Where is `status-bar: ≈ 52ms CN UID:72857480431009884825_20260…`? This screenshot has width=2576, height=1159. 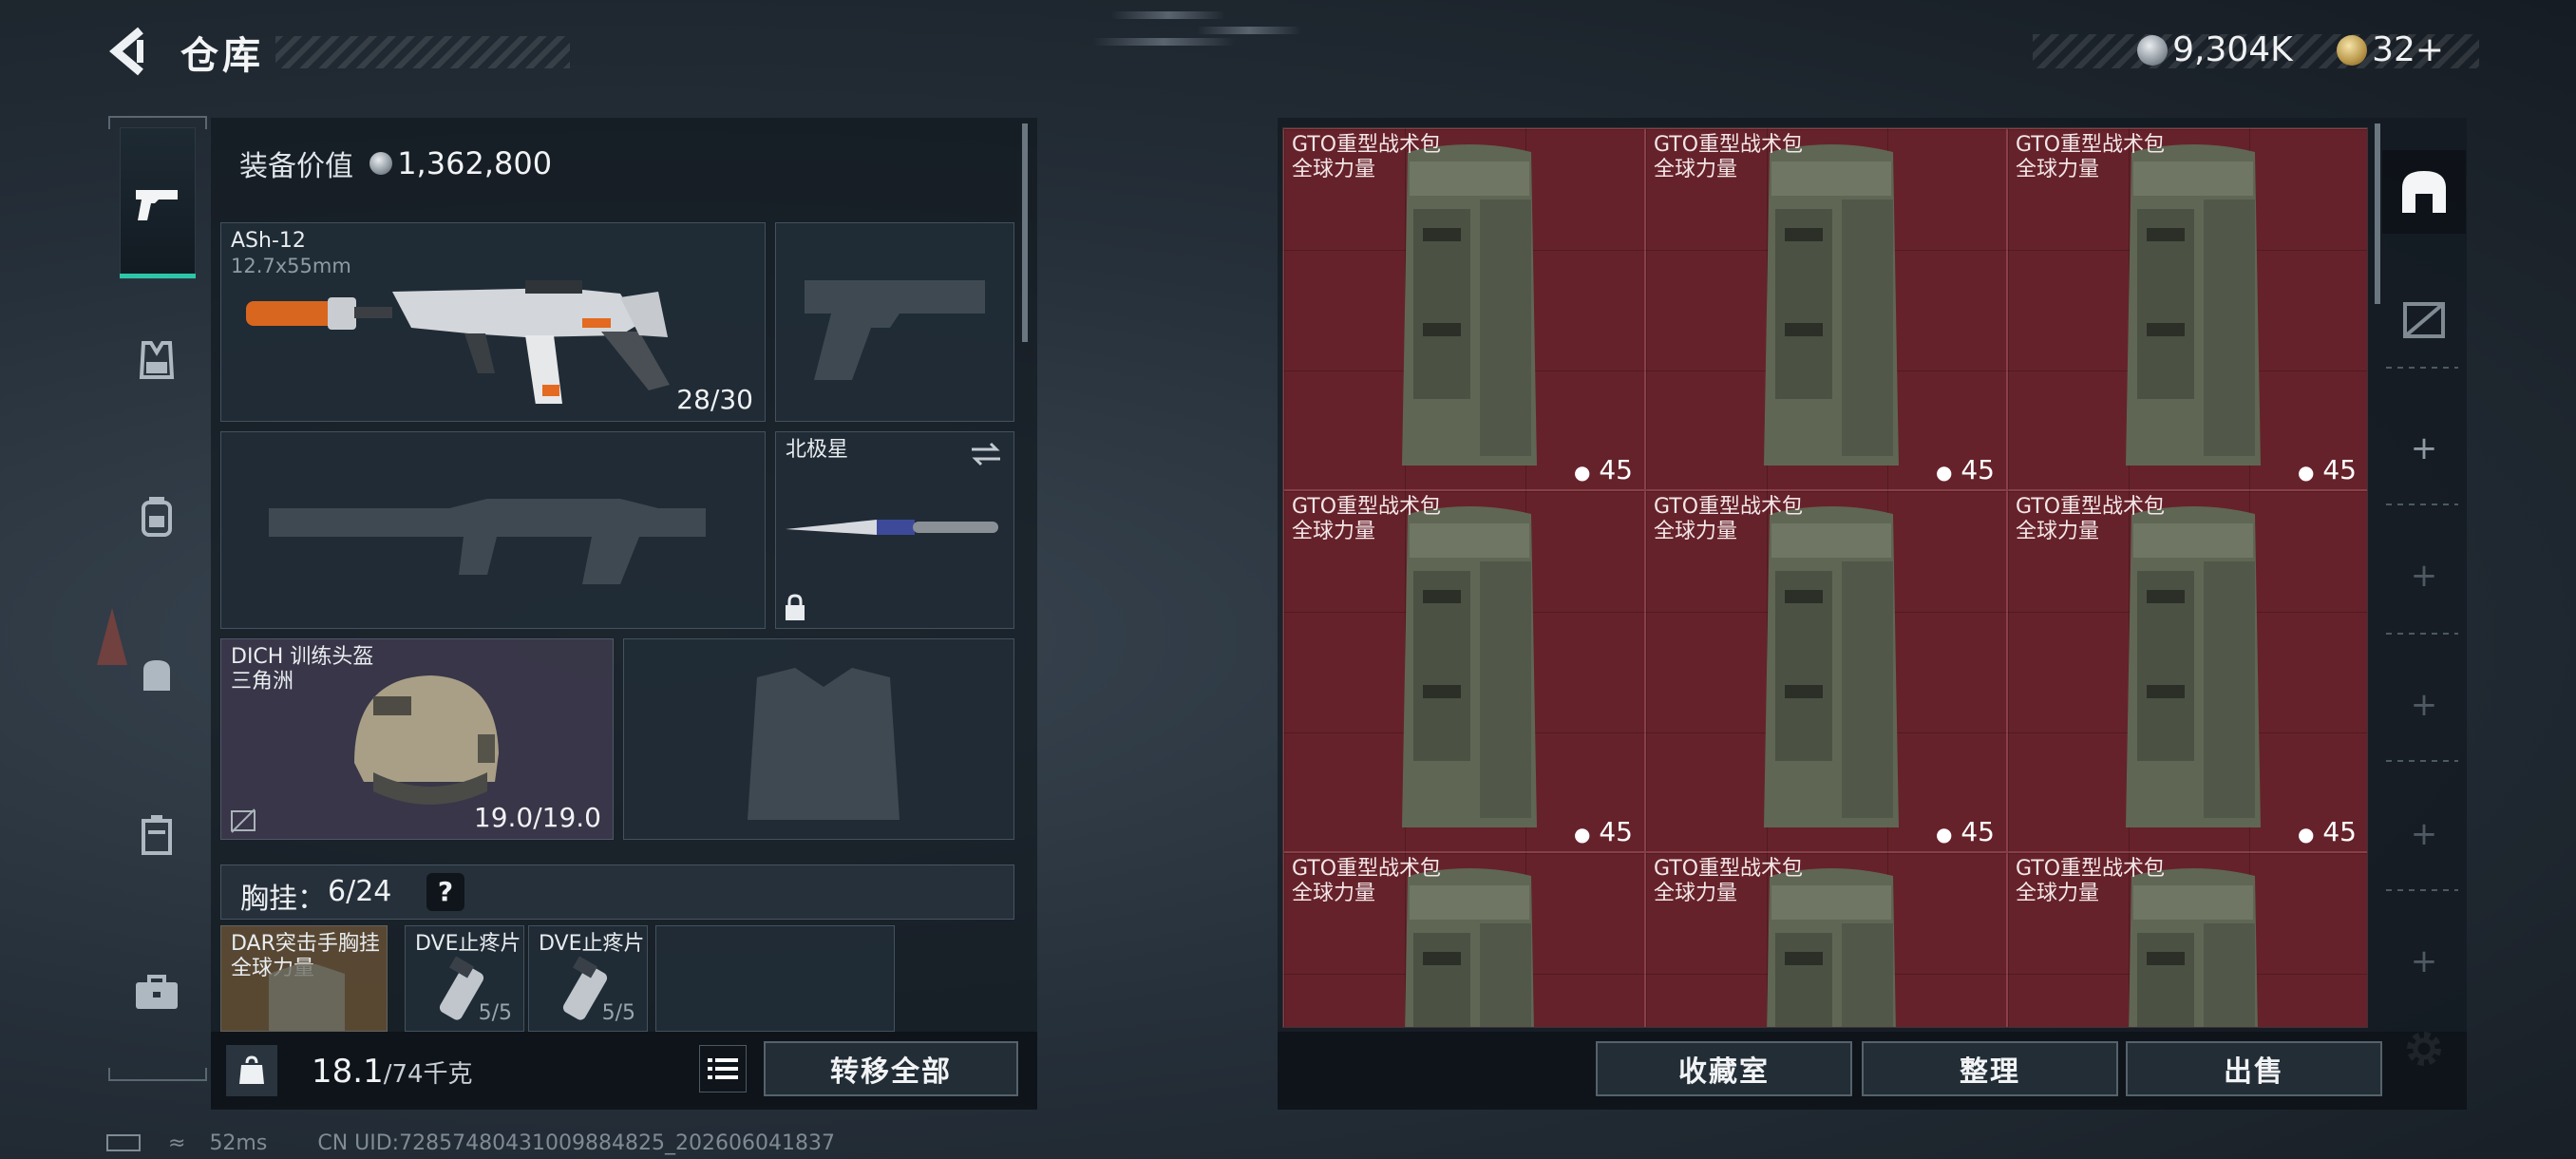
status-bar: ≈ 52ms CN UID:72857480431009884825_20260… is located at coordinates (470, 1142).